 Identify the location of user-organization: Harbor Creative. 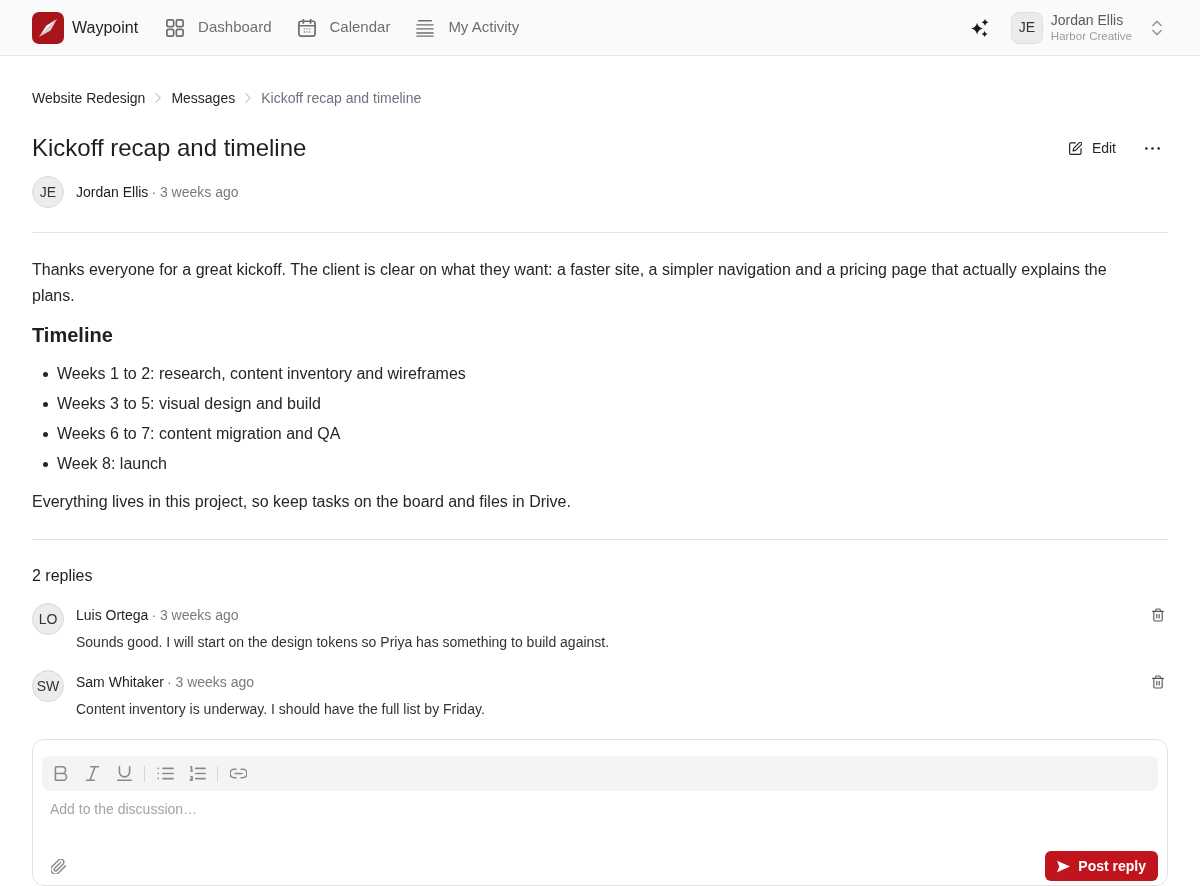
(1091, 36).